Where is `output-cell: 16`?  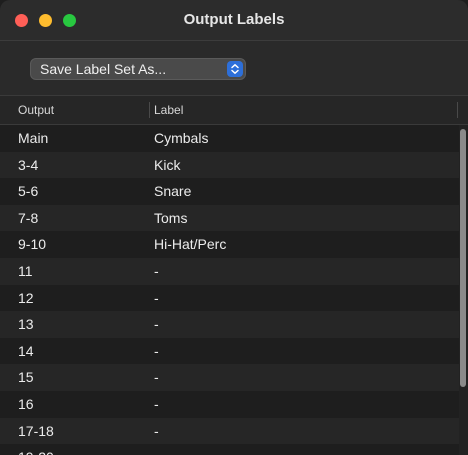
output-cell: 16 is located at coordinates (26, 403).